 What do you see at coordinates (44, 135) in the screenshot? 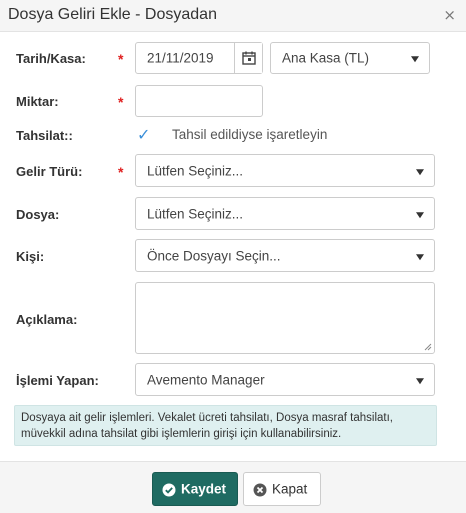
I see `collection-label: Tahsilat::` at bounding box center [44, 135].